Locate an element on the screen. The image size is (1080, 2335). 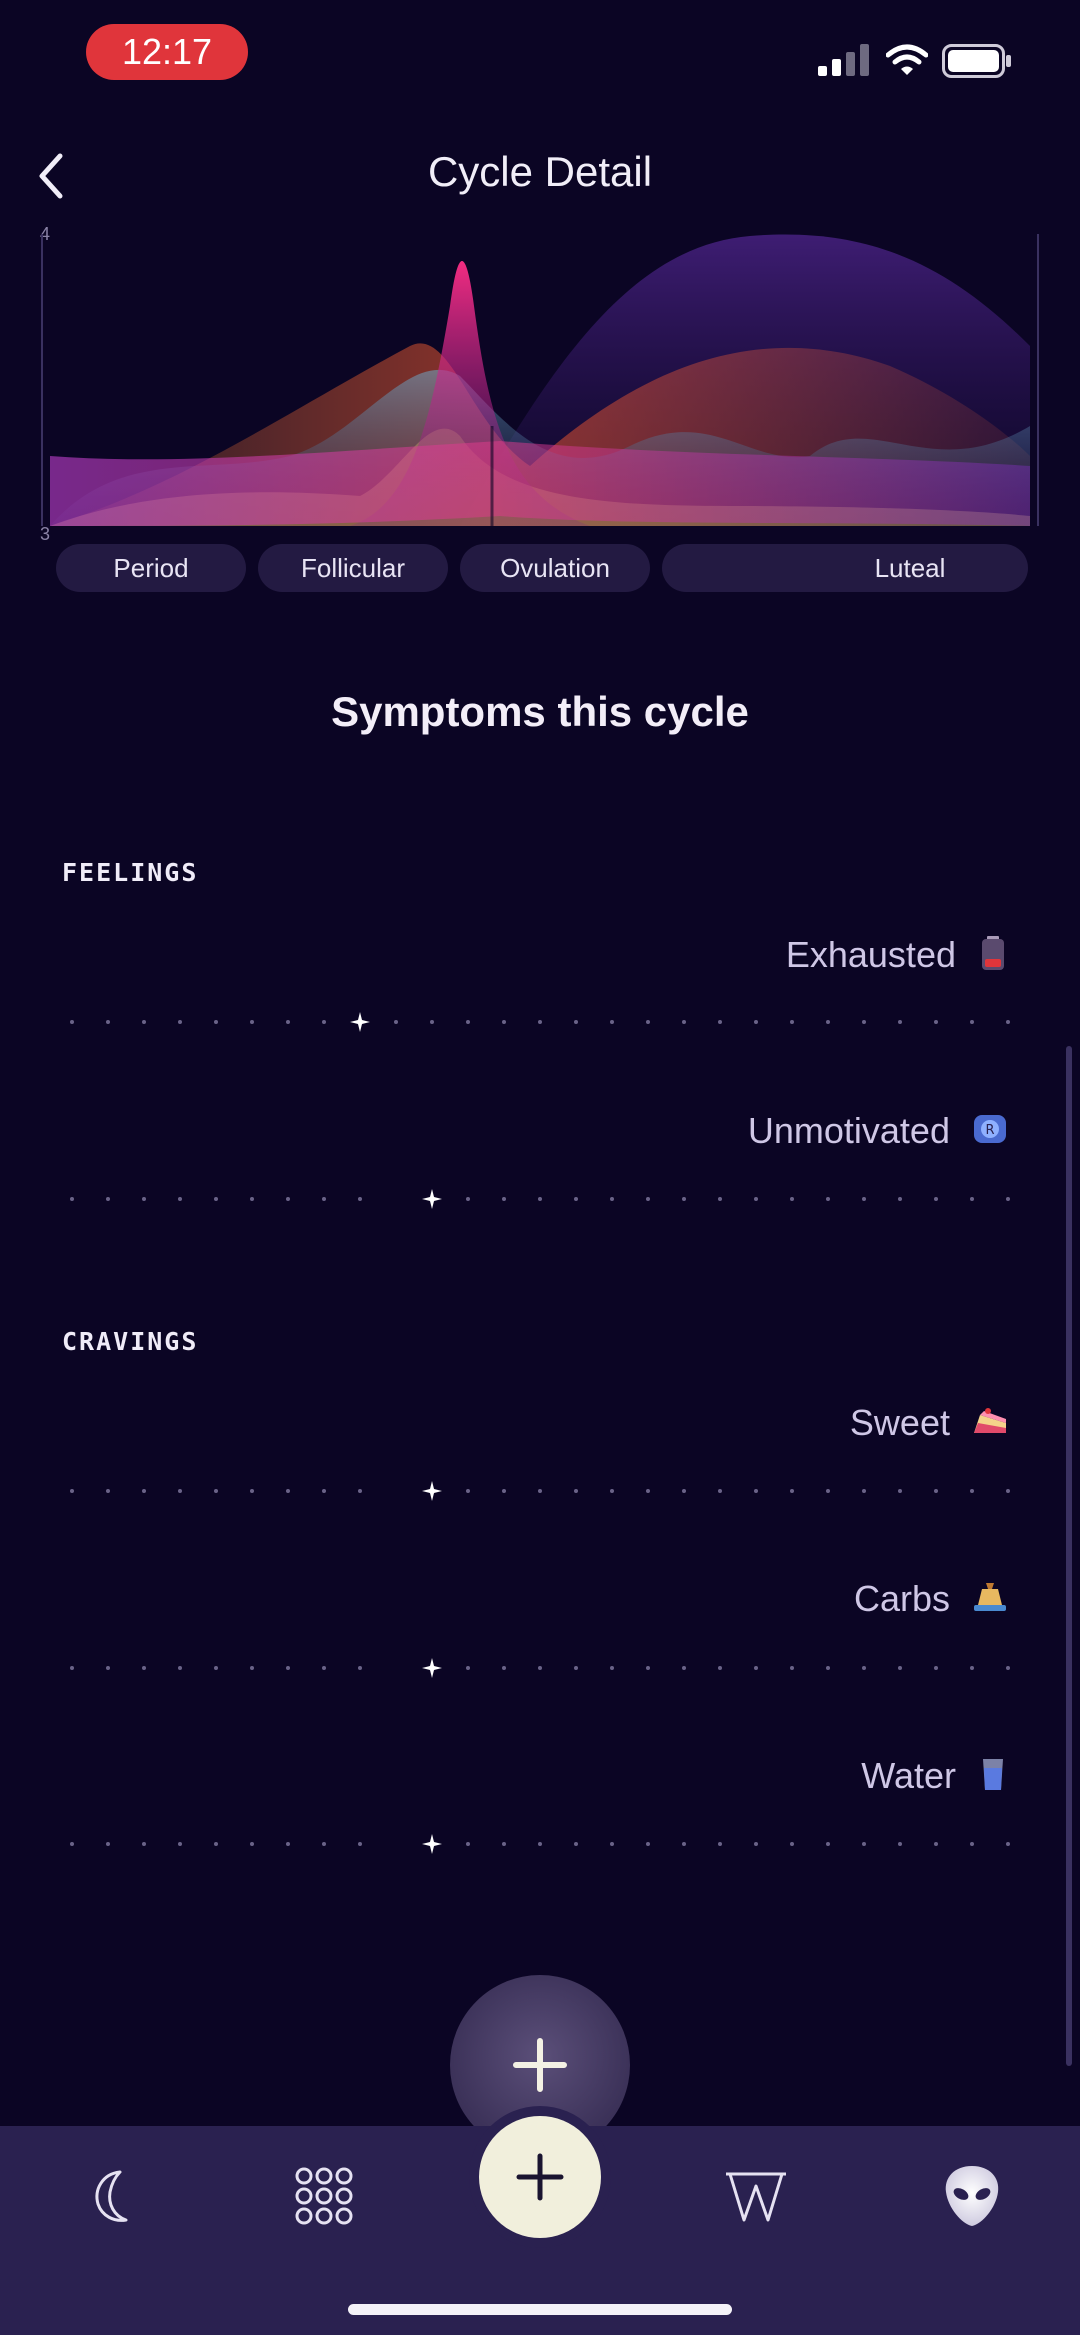
home-indicator is located at coordinates (540, 2309).